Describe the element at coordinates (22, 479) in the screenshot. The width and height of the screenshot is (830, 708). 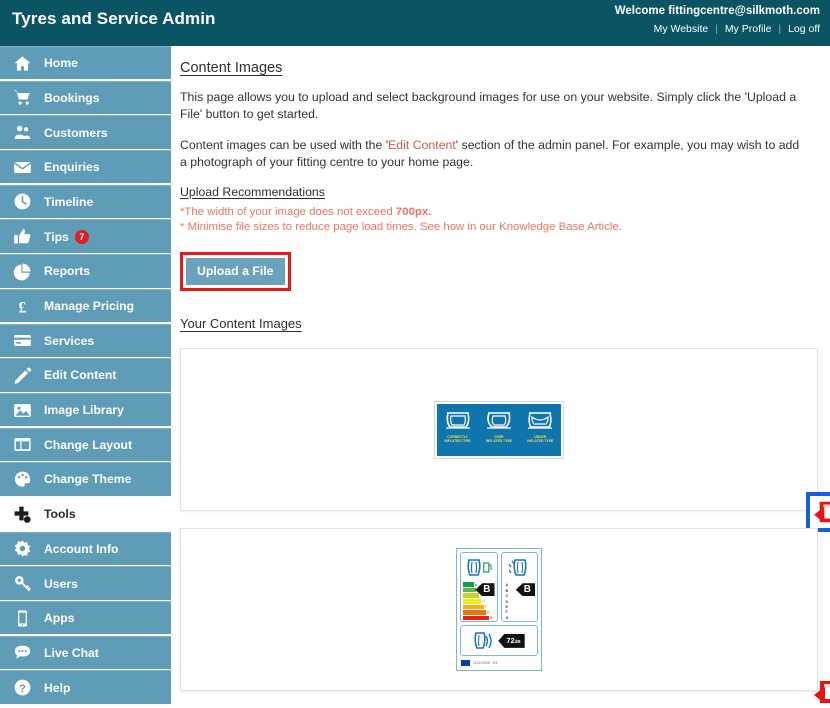
I see `paint-icon` at that location.